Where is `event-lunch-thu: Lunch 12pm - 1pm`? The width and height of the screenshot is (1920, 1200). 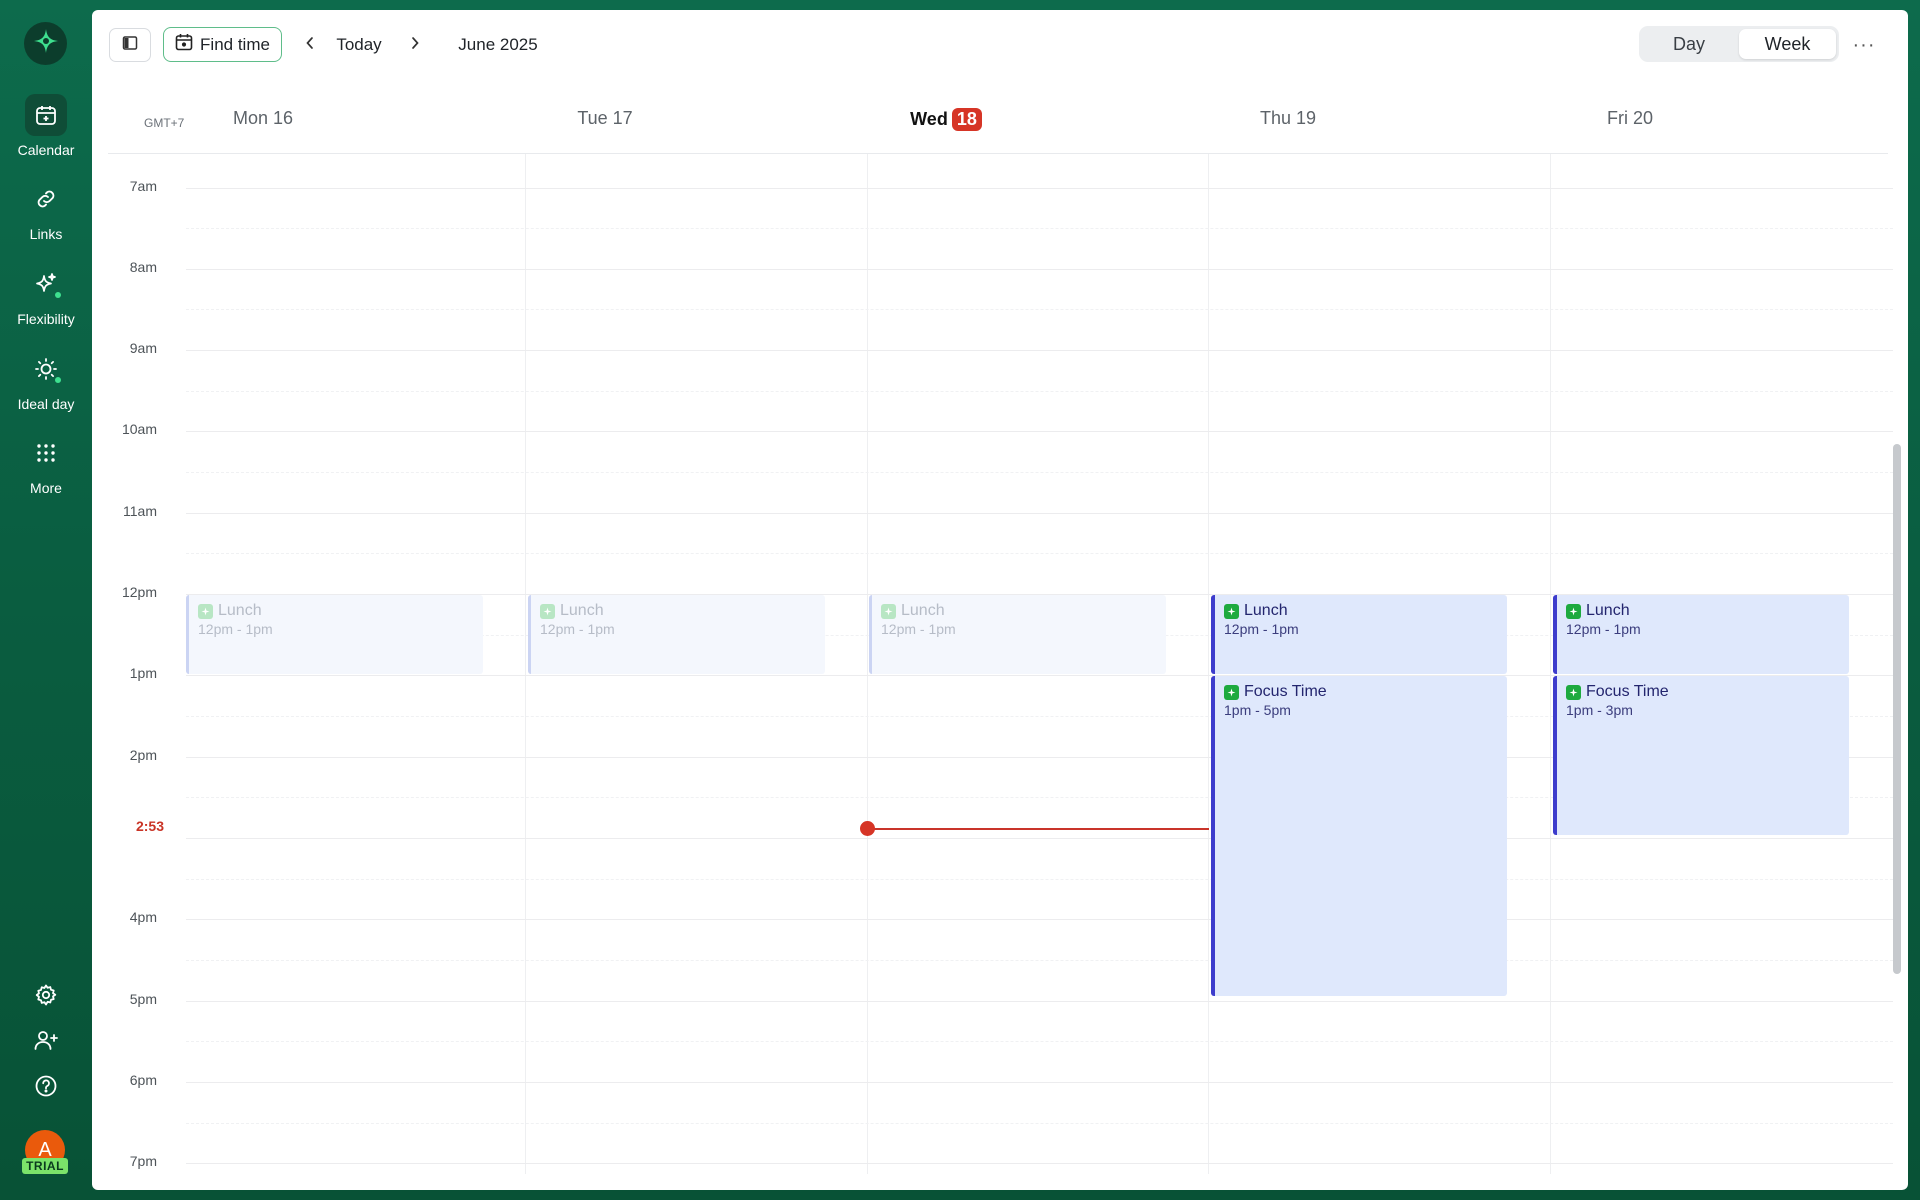
event-lunch-thu: Lunch 12pm - 1pm is located at coordinates (1359, 634).